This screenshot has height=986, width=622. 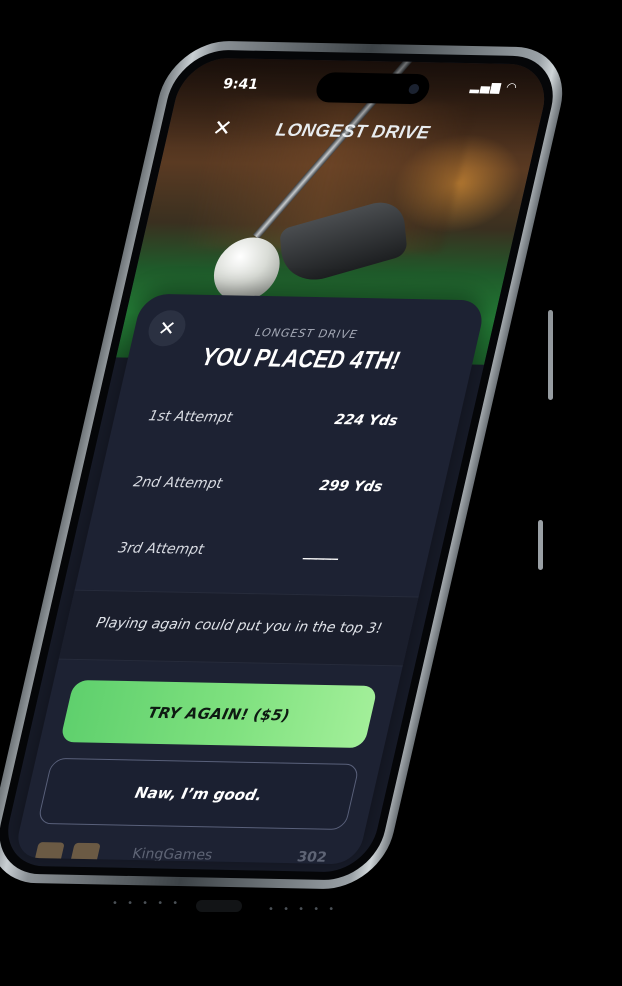 What do you see at coordinates (300, 359) in the screenshot?
I see `placement-headline: YOU PLACED 4TH!` at bounding box center [300, 359].